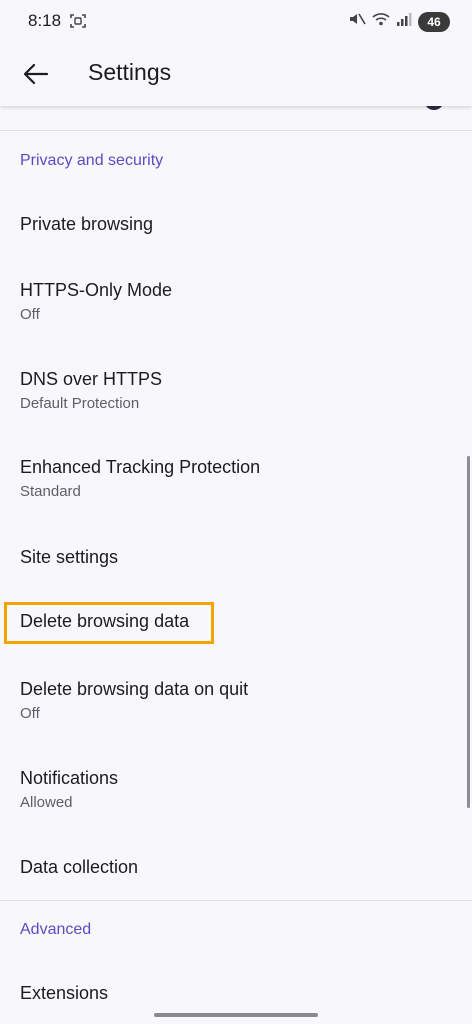 The image size is (472, 1024). What do you see at coordinates (468, 632) in the screenshot?
I see `scrollbar` at bounding box center [468, 632].